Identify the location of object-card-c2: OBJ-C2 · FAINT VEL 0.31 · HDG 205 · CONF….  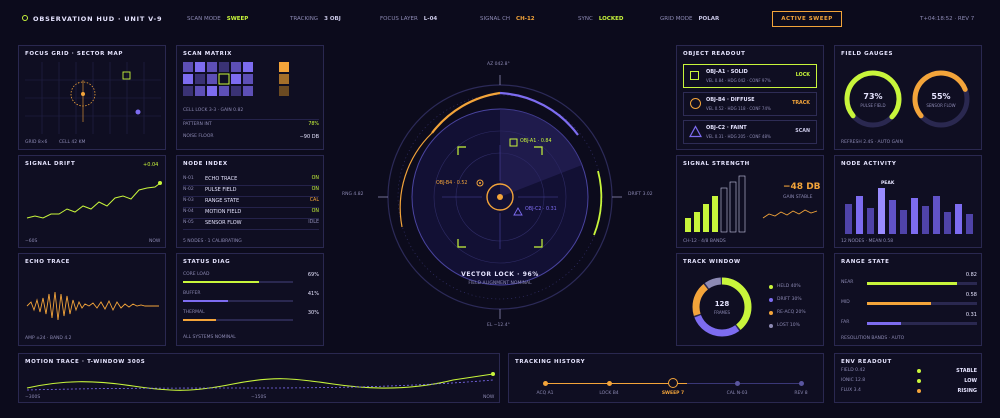
(750, 132).